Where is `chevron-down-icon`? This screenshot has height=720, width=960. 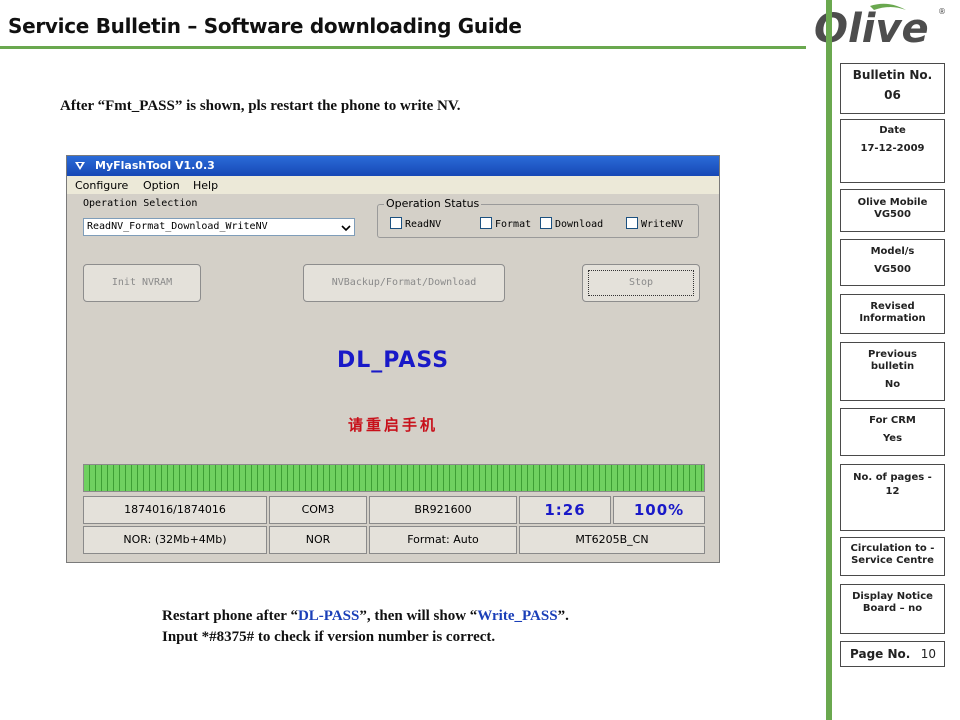
chevron-down-icon is located at coordinates (346, 228).